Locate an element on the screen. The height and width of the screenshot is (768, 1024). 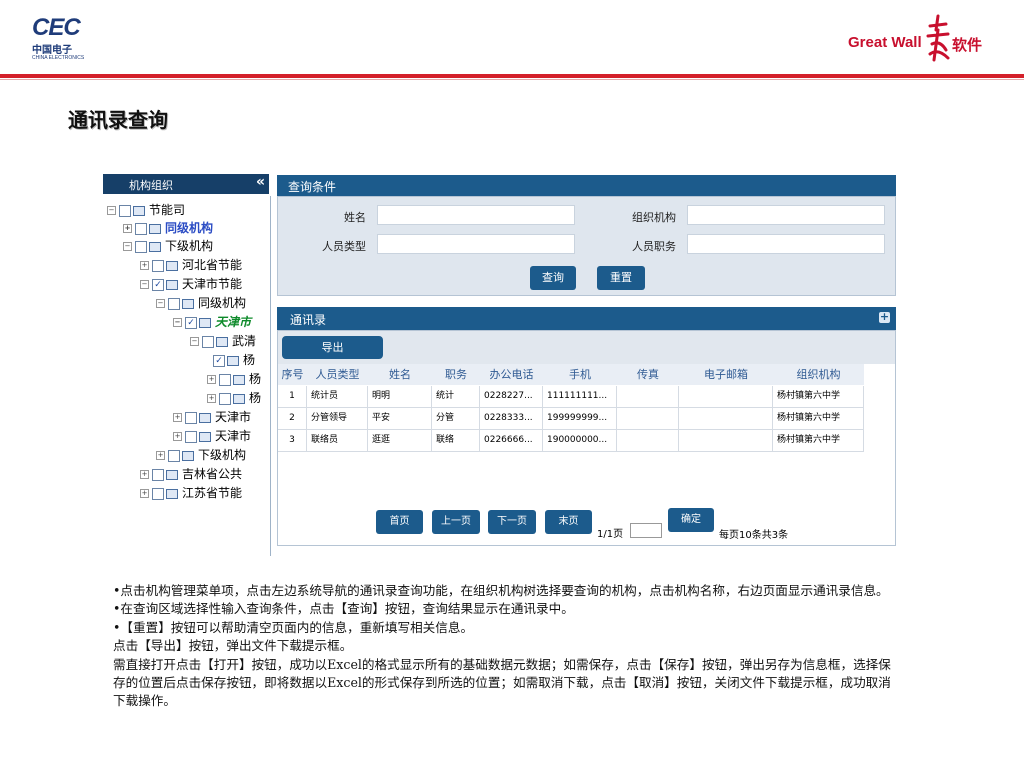
last-page-button: 末页 is located at coordinates (568, 522).